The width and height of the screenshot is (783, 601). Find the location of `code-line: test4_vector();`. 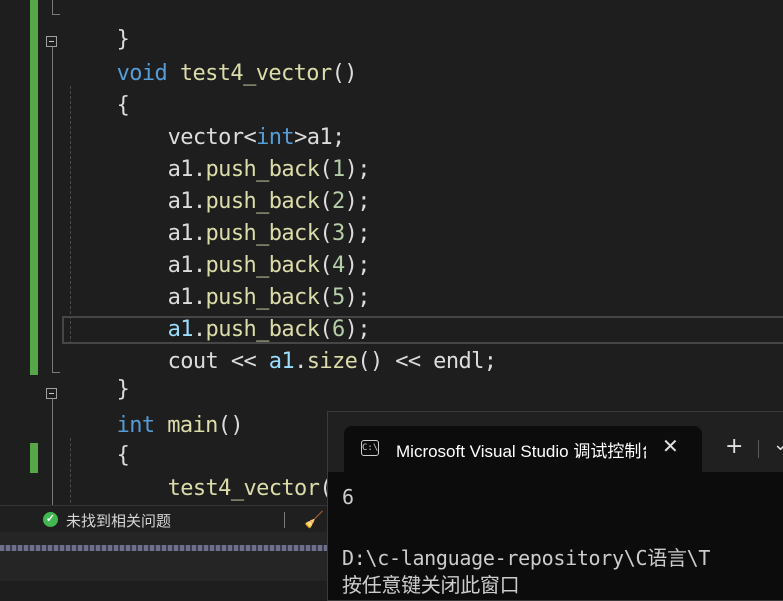

code-line: test4_vector(); is located at coordinates (262, 488).